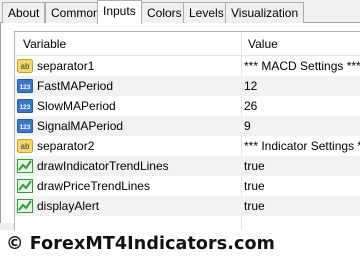 Image resolution: width=360 pixels, height=260 pixels. Describe the element at coordinates (187, 126) in the screenshot. I see `table-row: 123 SignalMAPeriod 9` at that location.